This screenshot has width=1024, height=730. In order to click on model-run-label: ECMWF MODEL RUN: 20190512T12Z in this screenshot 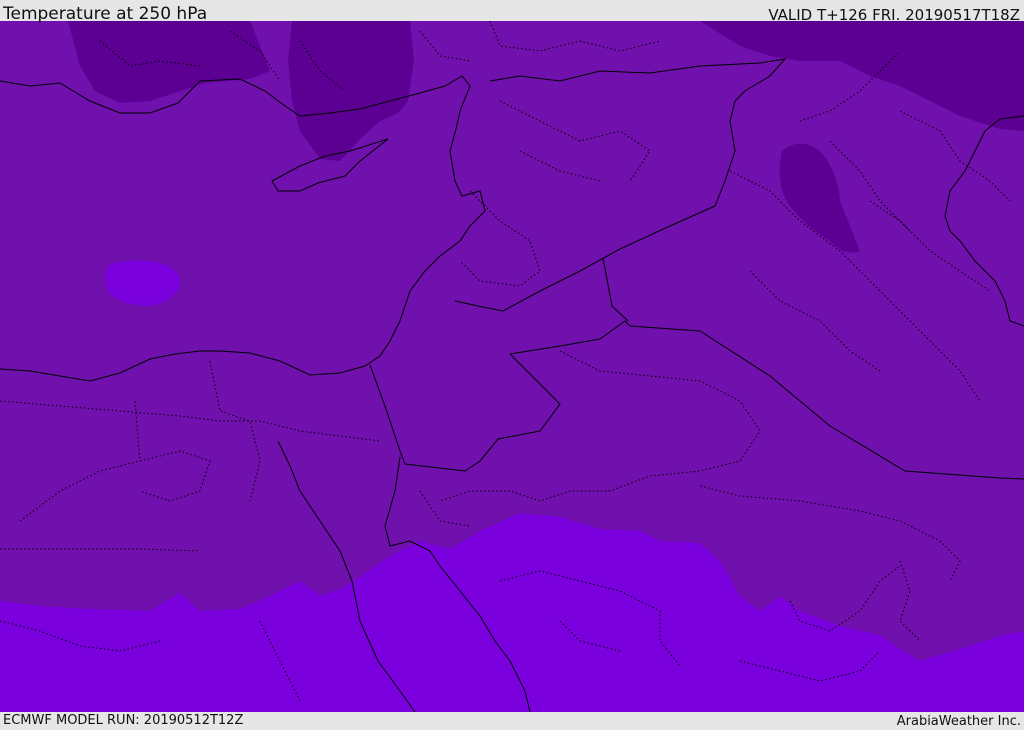, I will do `click(123, 720)`.